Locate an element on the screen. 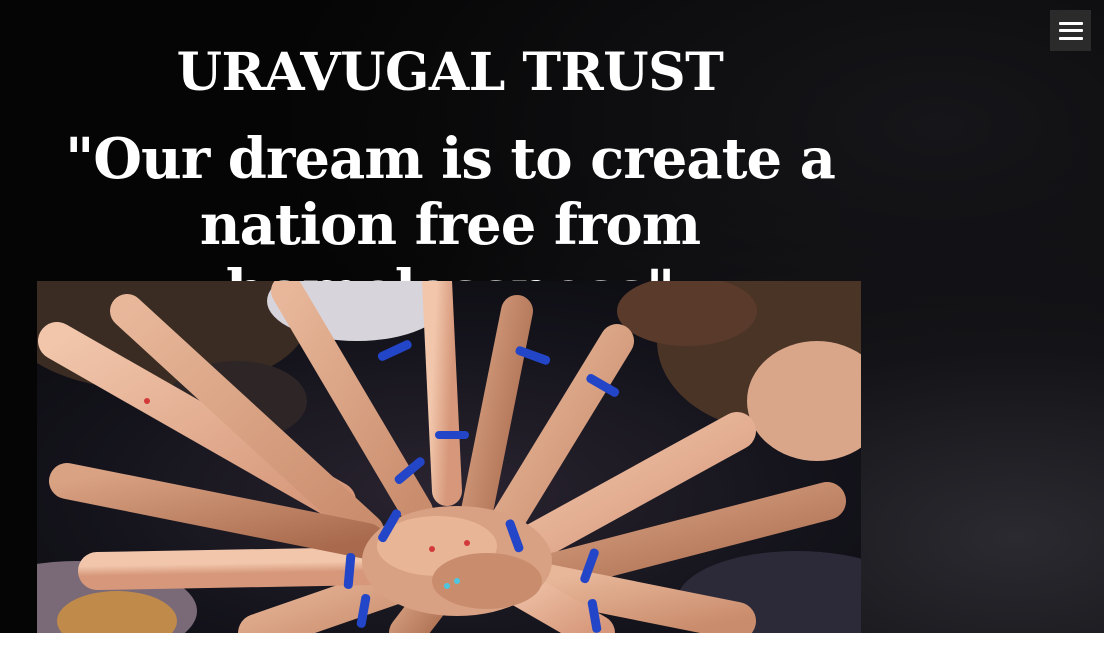  bottom-strip is located at coordinates (552, 639).